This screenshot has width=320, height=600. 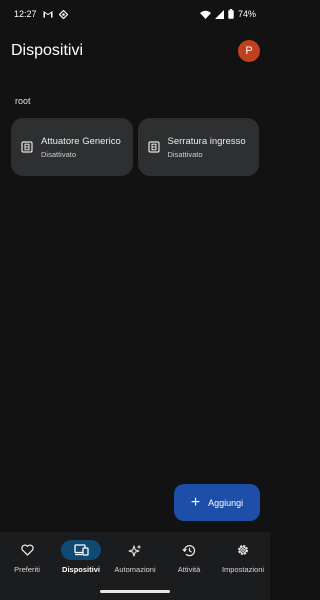 I want to click on device-card-attuatore: Attuatore Generico Disattivato, so click(x=72, y=147).